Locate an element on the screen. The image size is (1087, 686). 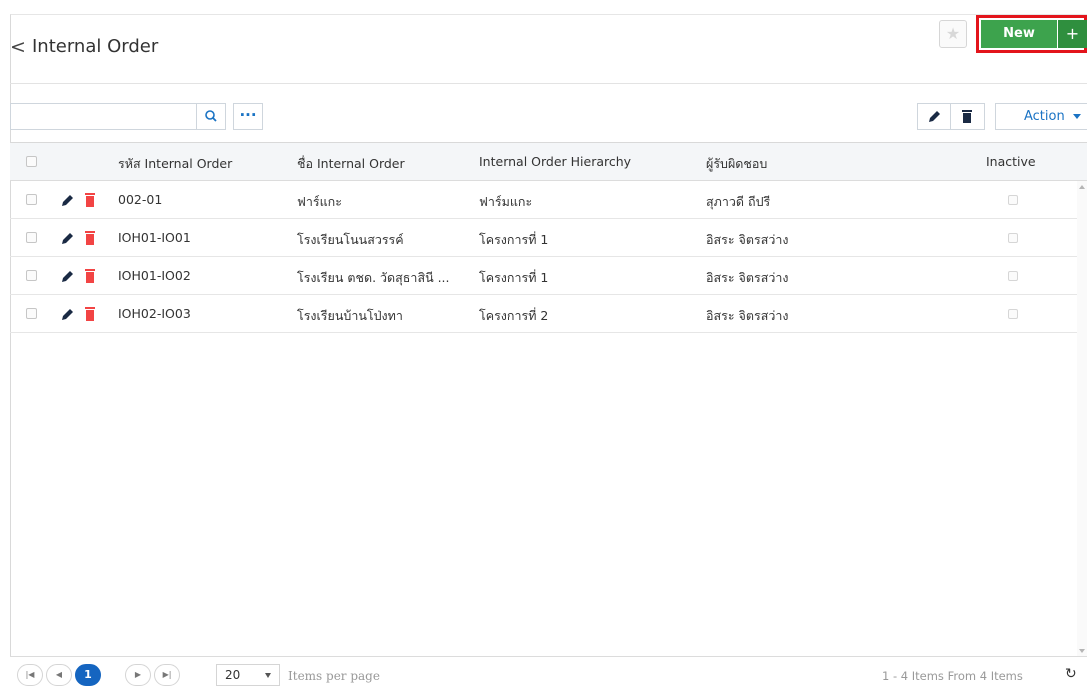
page-size-select: 20 is located at coordinates (248, 675).